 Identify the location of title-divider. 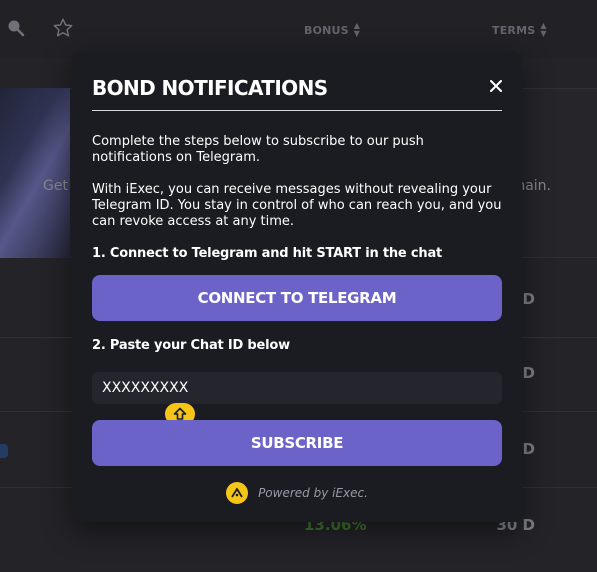
(297, 110).